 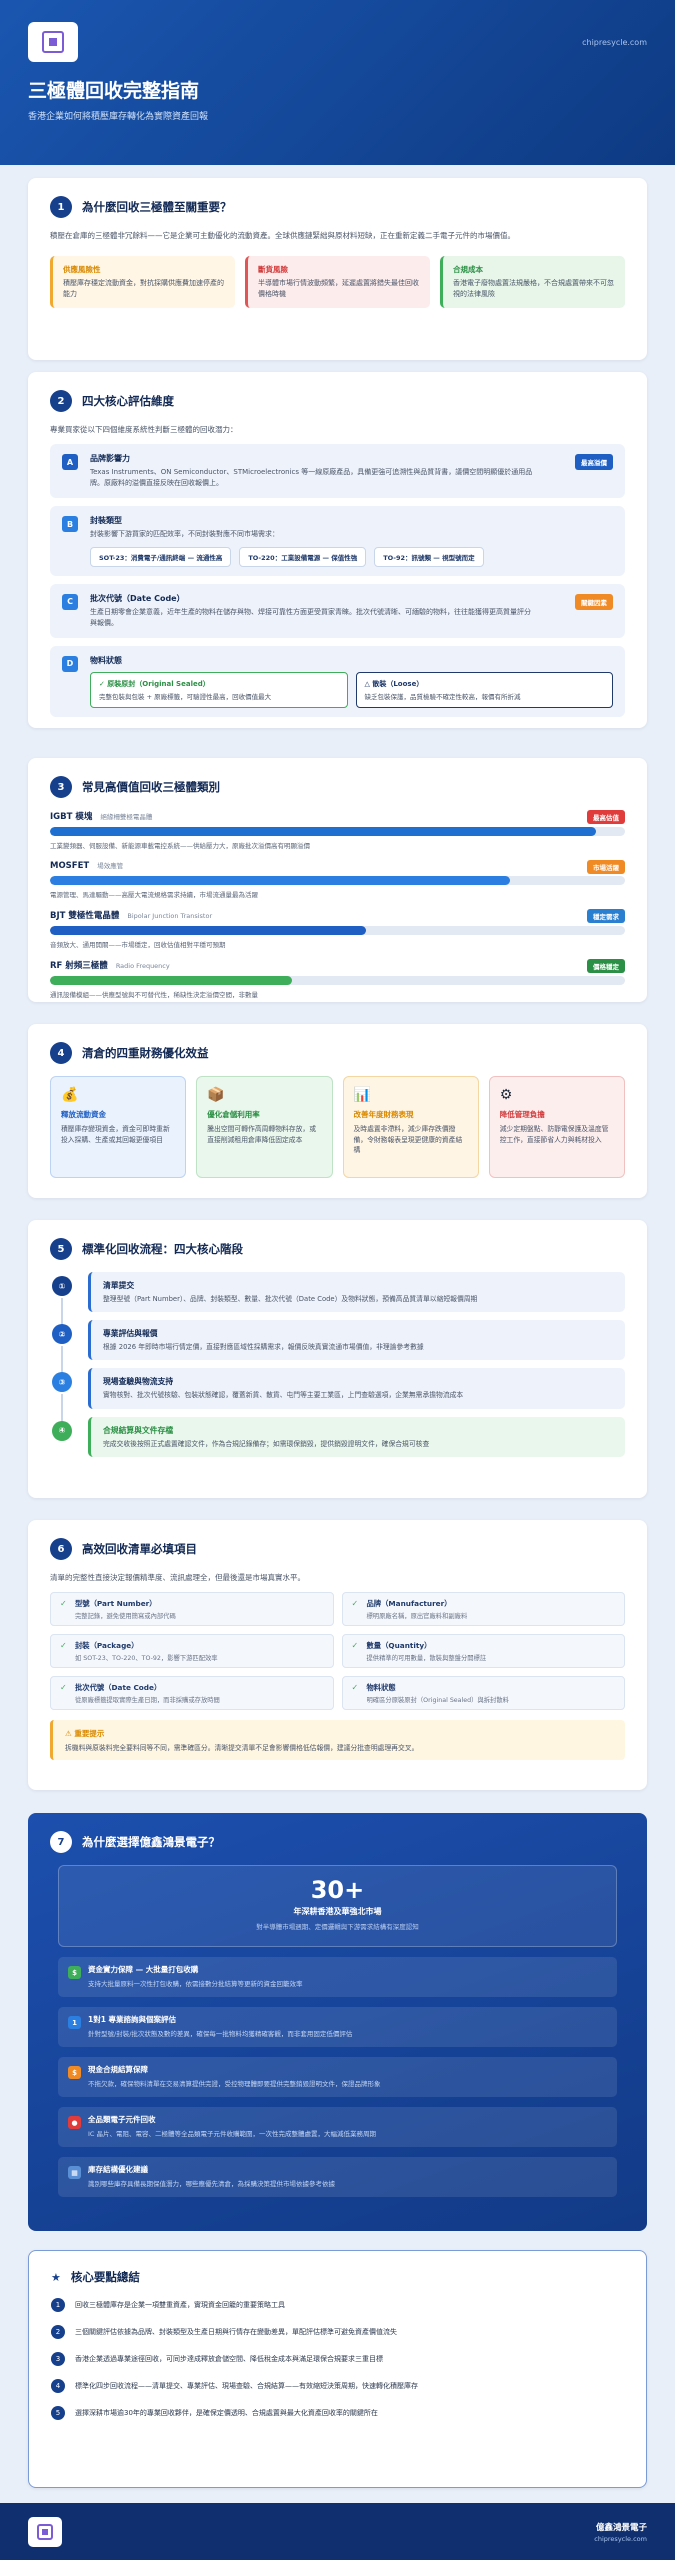 What do you see at coordinates (177, 1577) in the screenshot?
I see `section-intro: 清單的完整性直接決定報價精準度、流訊處理全，但最後還是市場真實水平。` at bounding box center [177, 1577].